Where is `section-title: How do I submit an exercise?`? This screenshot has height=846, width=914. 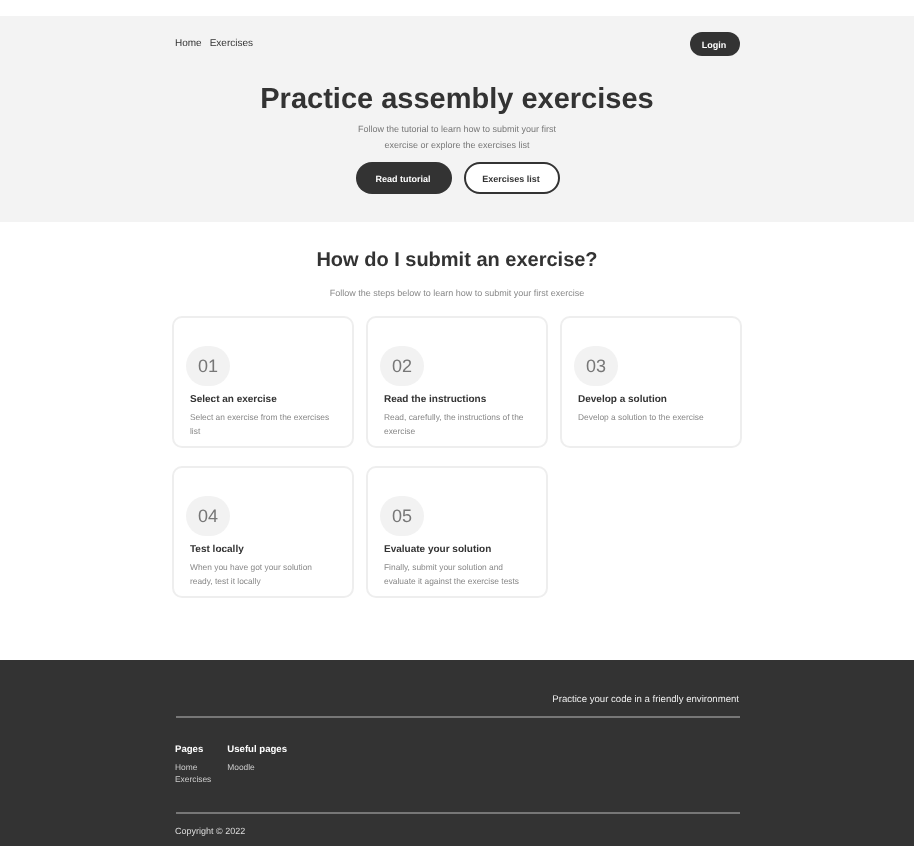 section-title: How do I submit an exercise? is located at coordinates (457, 261).